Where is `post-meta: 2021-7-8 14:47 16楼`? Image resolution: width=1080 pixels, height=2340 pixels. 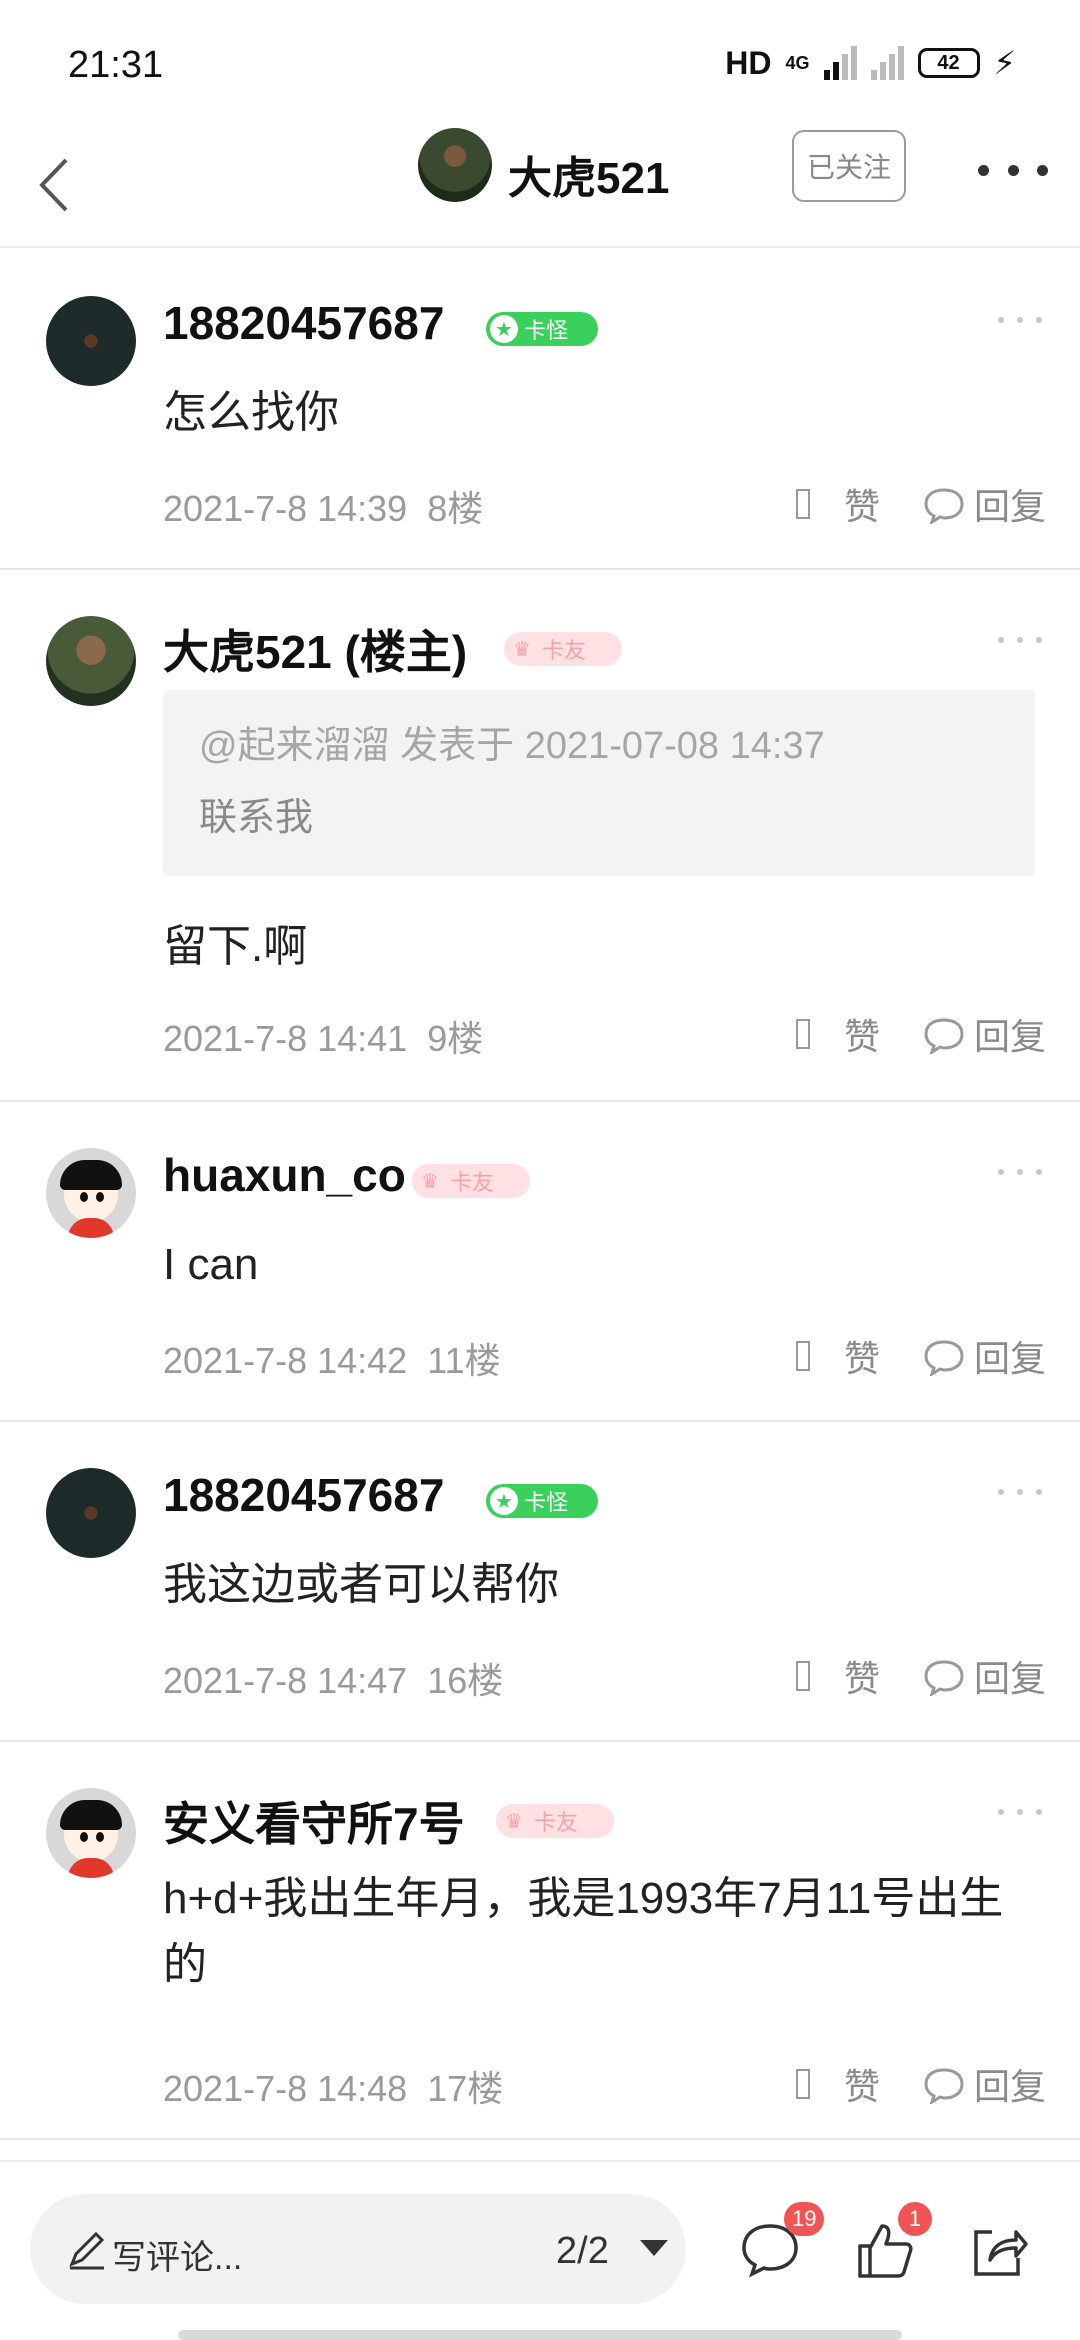
post-meta: 2021-7-8 14:47 16楼 is located at coordinates (333, 1678).